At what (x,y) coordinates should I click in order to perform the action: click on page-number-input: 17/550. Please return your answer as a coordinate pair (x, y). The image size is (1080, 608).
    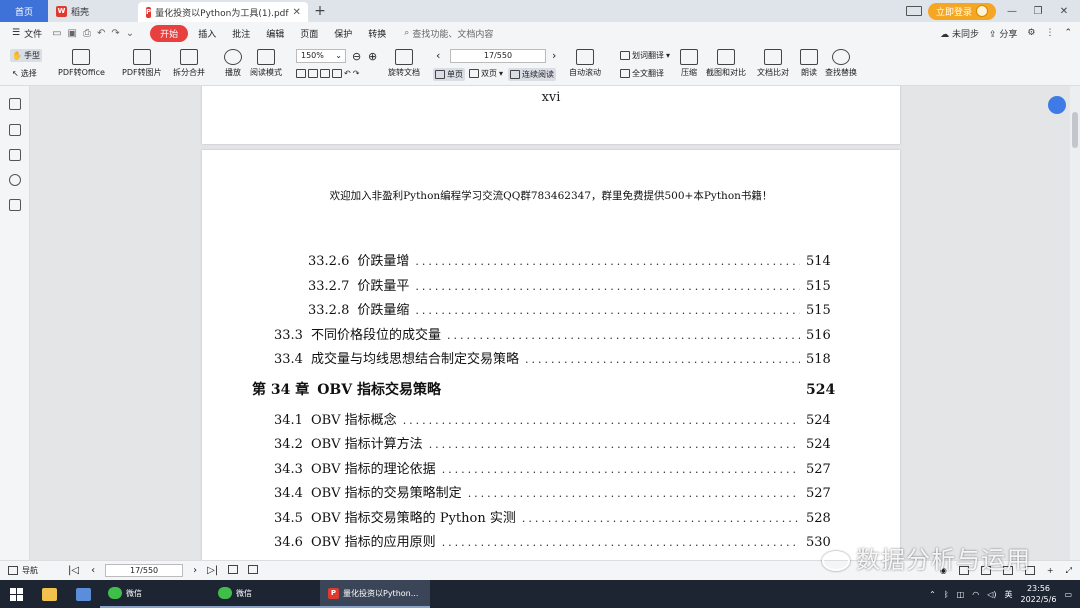
    Looking at the image, I should click on (498, 56).